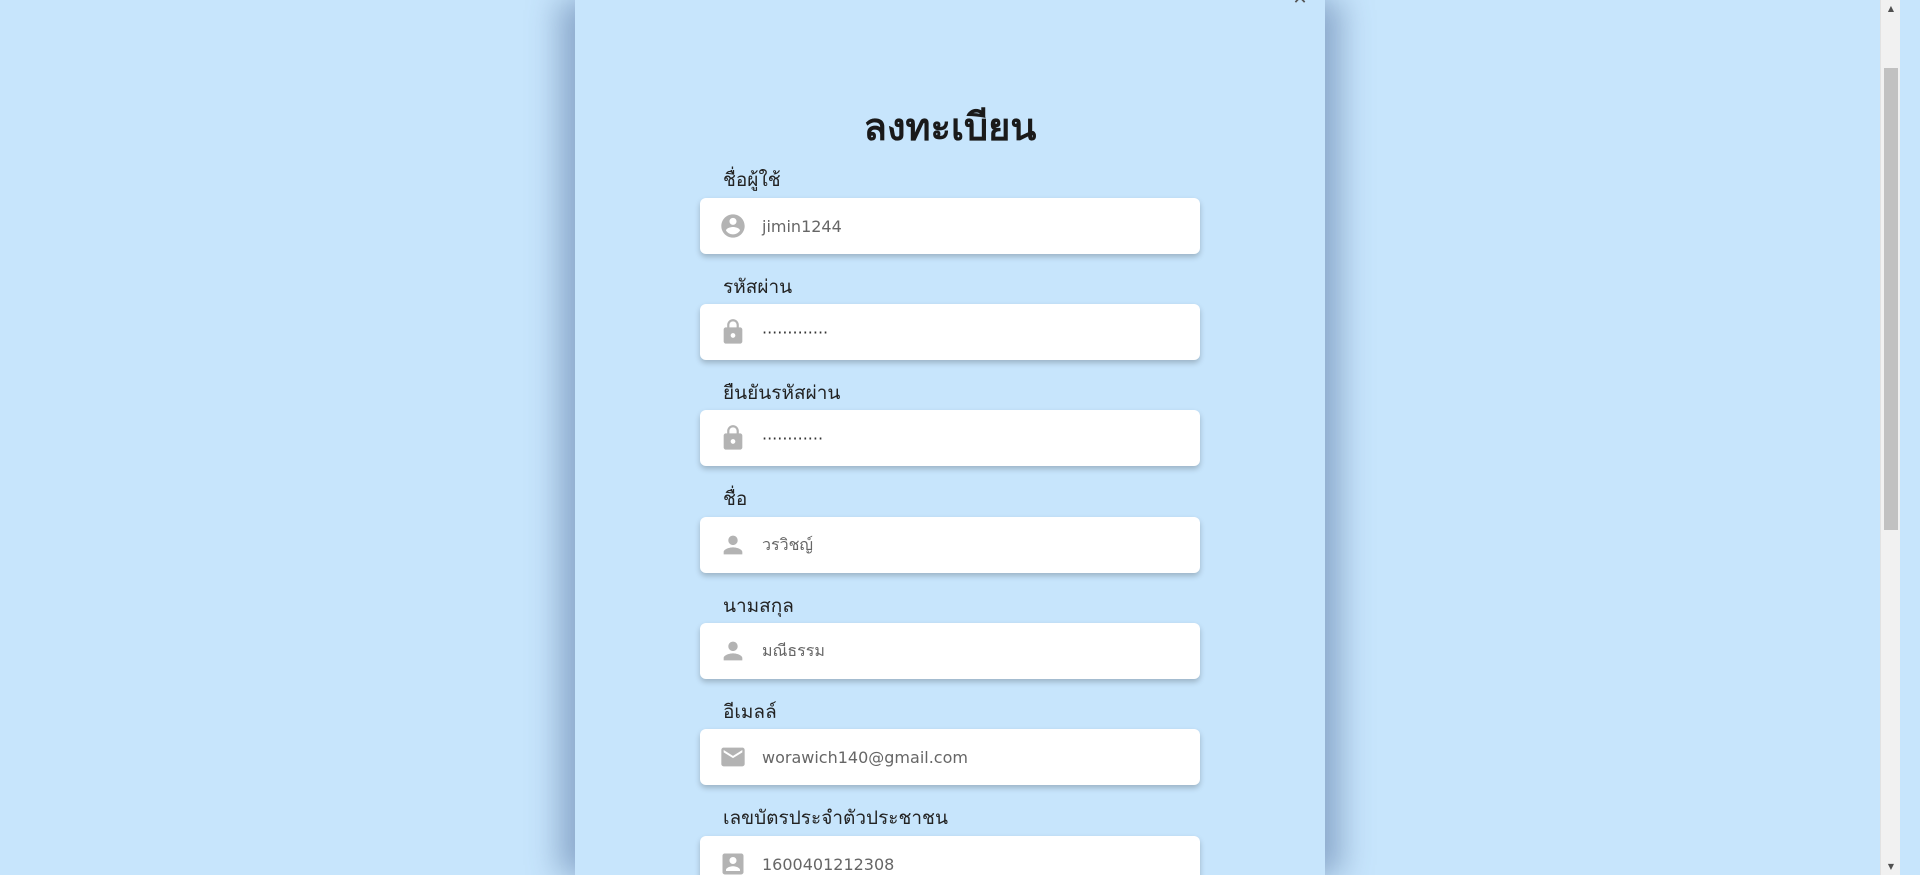 This screenshot has width=1920, height=875. What do you see at coordinates (1891, 866) in the screenshot?
I see `scroll-down-icon: ▼` at bounding box center [1891, 866].